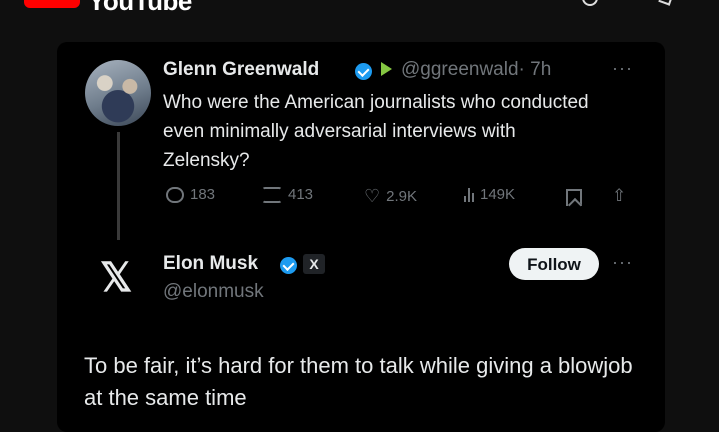 The width and height of the screenshot is (719, 432). What do you see at coordinates (554, 264) in the screenshot?
I see `follow-button: Follow` at bounding box center [554, 264].